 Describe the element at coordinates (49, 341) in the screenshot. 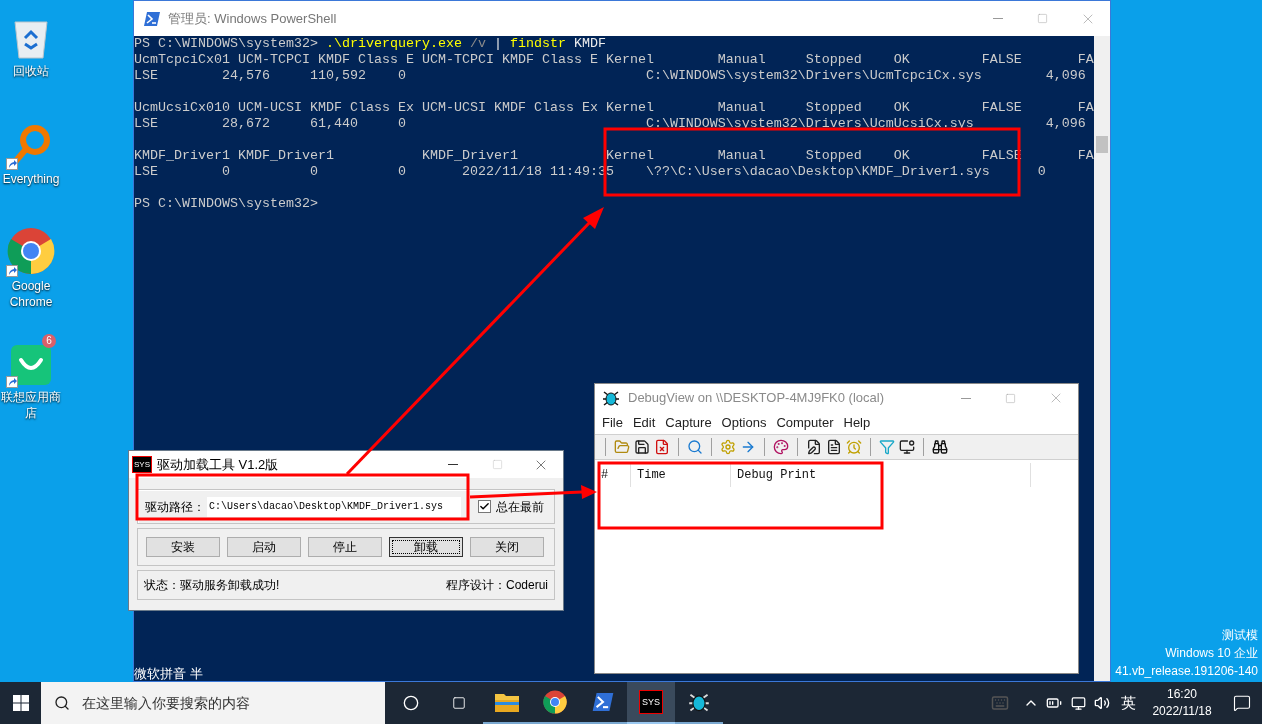

I see `notification-badge: 6` at that location.